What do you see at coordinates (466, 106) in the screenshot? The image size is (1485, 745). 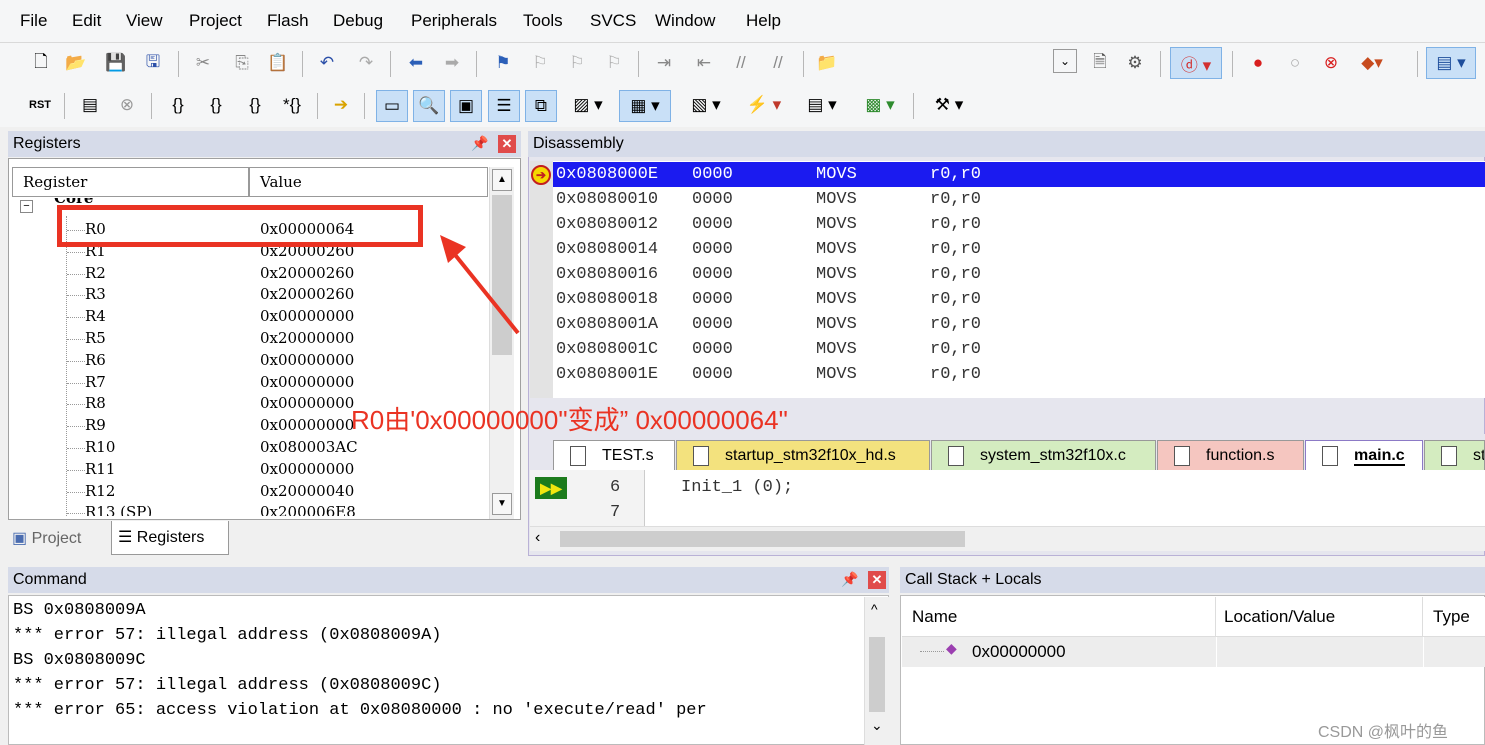 I see `symbols-window-icon: ▣` at bounding box center [466, 106].